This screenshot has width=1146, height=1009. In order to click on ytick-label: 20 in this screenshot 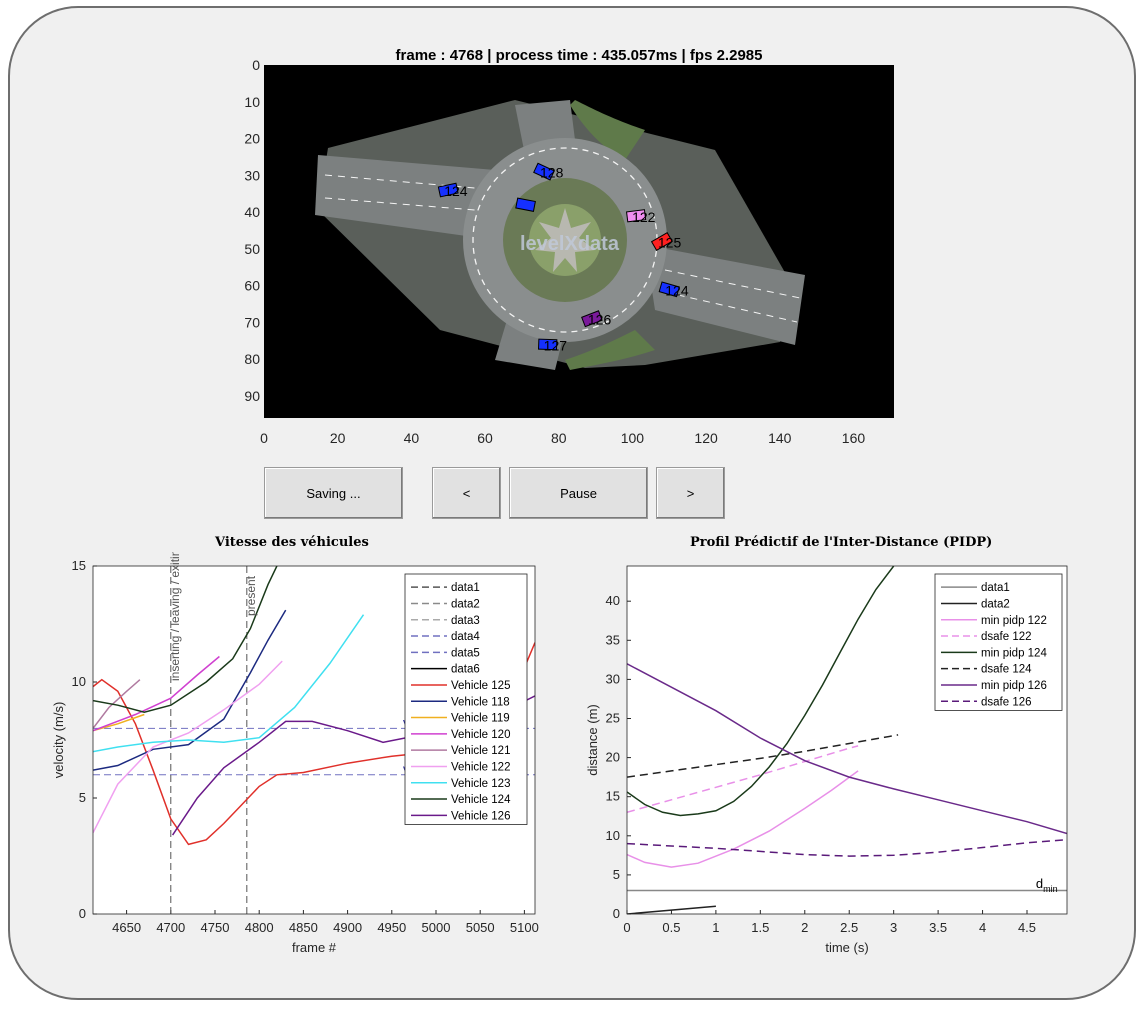, I will do `click(613, 757)`.